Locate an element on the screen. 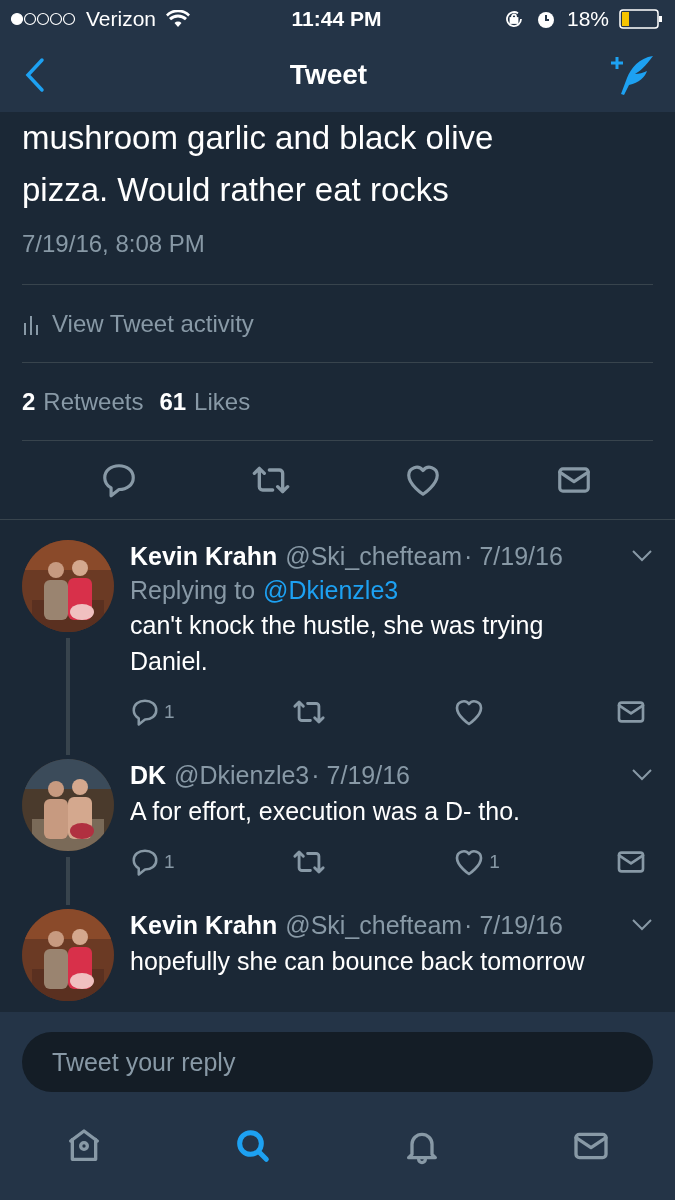  clock-time: 11:44 PM is located at coordinates (336, 19).